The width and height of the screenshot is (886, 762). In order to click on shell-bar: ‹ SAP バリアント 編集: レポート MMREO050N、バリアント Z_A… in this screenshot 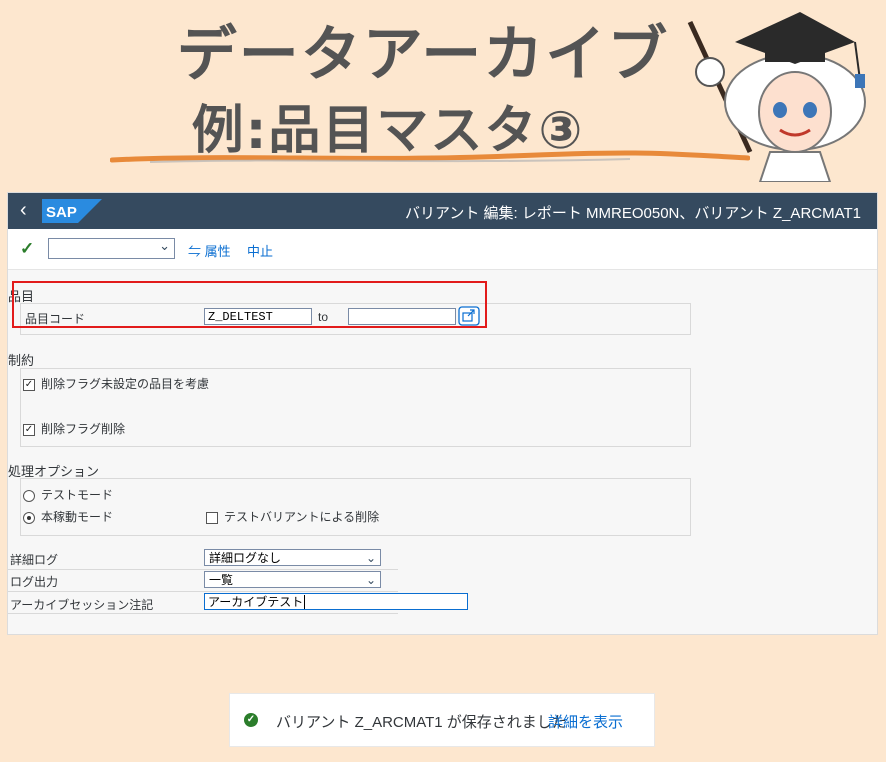, I will do `click(442, 211)`.